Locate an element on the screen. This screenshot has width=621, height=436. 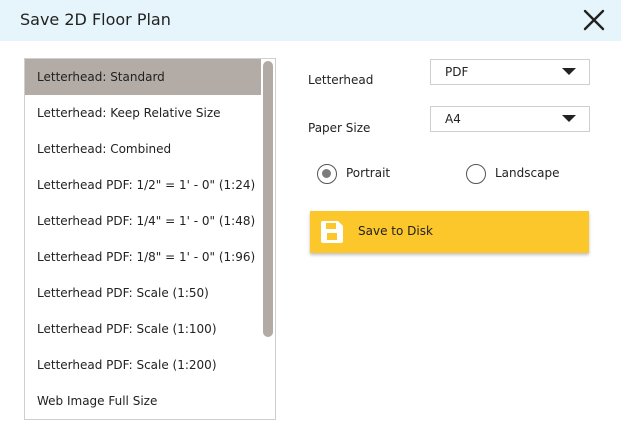
radio-unchecked-icon is located at coordinates (476, 174).